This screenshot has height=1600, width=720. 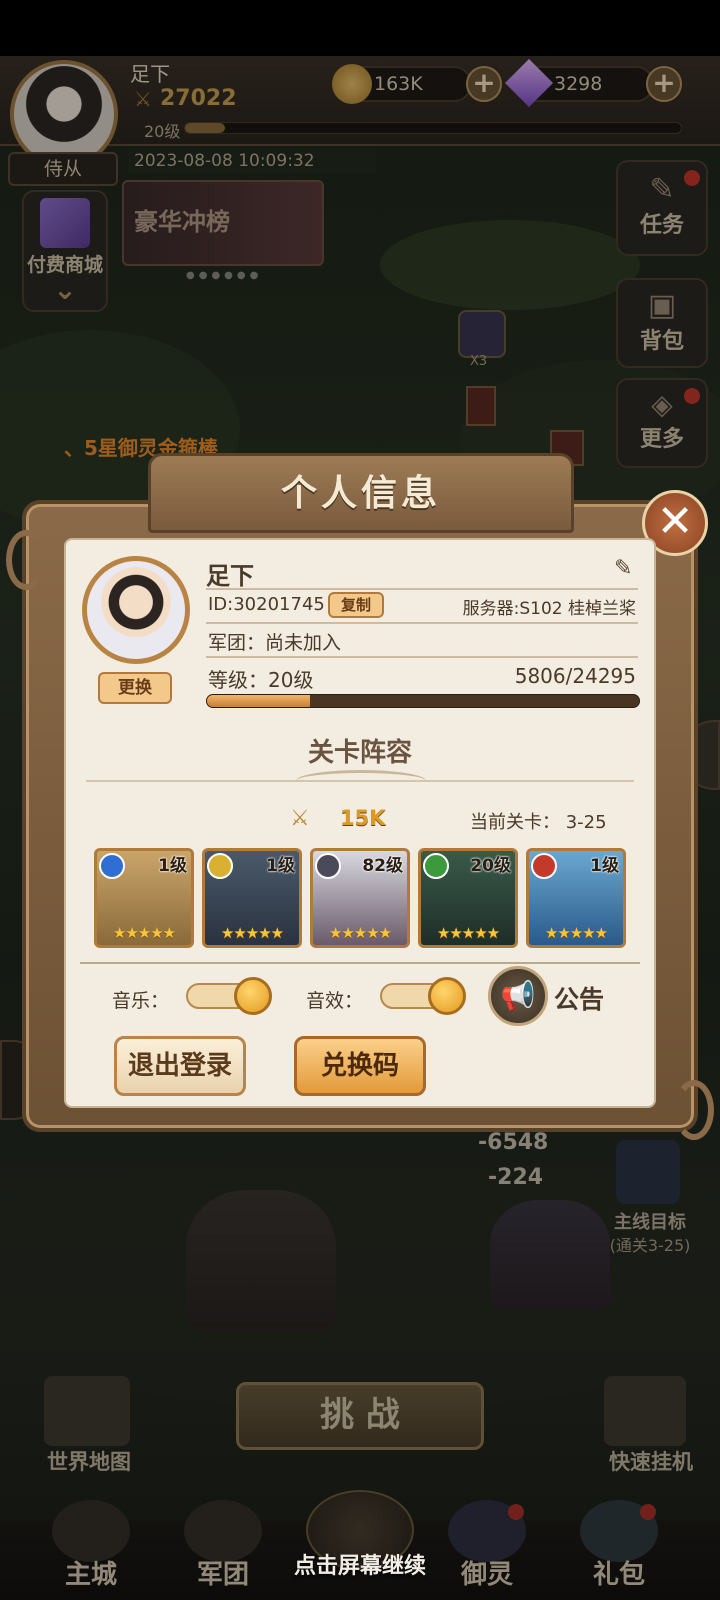 What do you see at coordinates (360, 28) in the screenshot?
I see `status-bar-area` at bounding box center [360, 28].